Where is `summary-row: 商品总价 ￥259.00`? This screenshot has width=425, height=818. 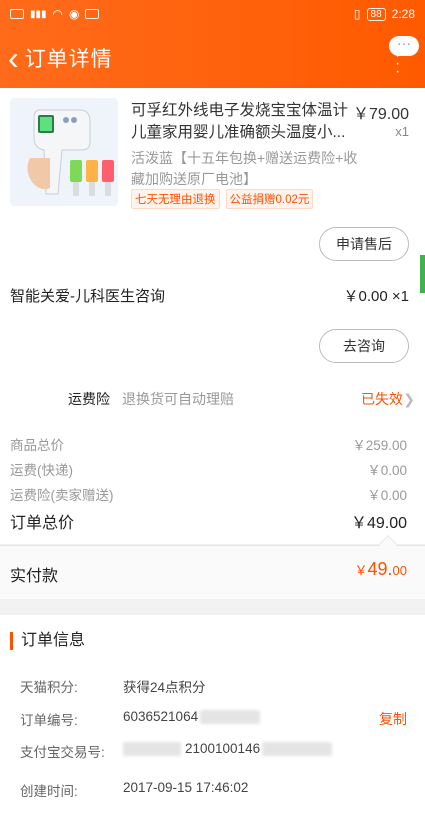
summary-row: 商品总价 ￥259.00 is located at coordinates (208, 444).